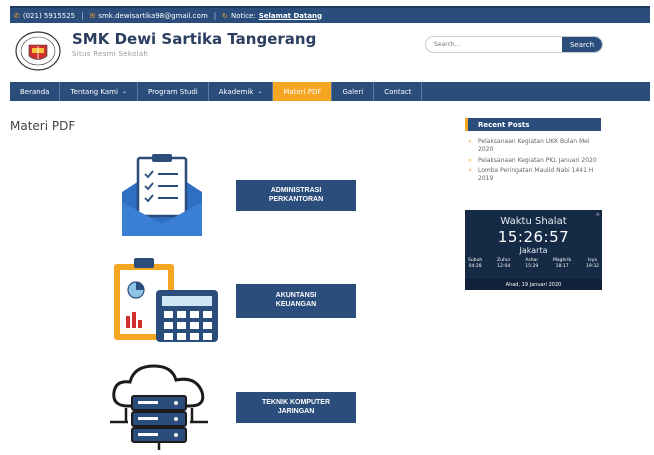  I want to click on prayer-name: Subuh, so click(475, 260).